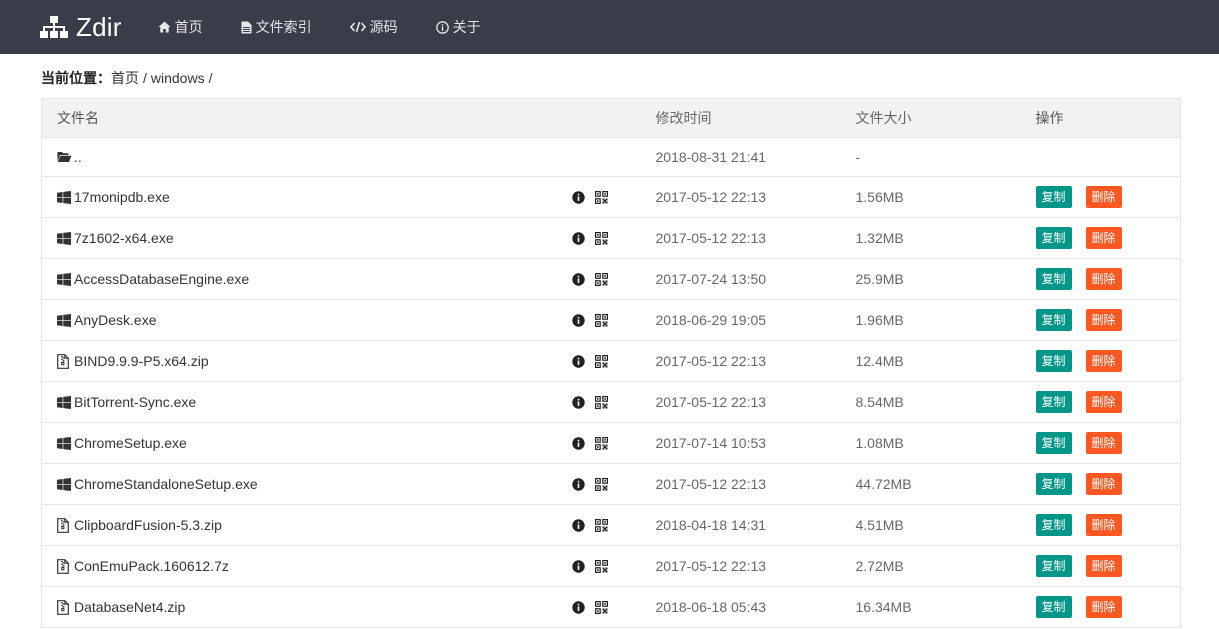  What do you see at coordinates (125, 78) in the screenshot?
I see `breadcrumb-home-link: 首页` at bounding box center [125, 78].